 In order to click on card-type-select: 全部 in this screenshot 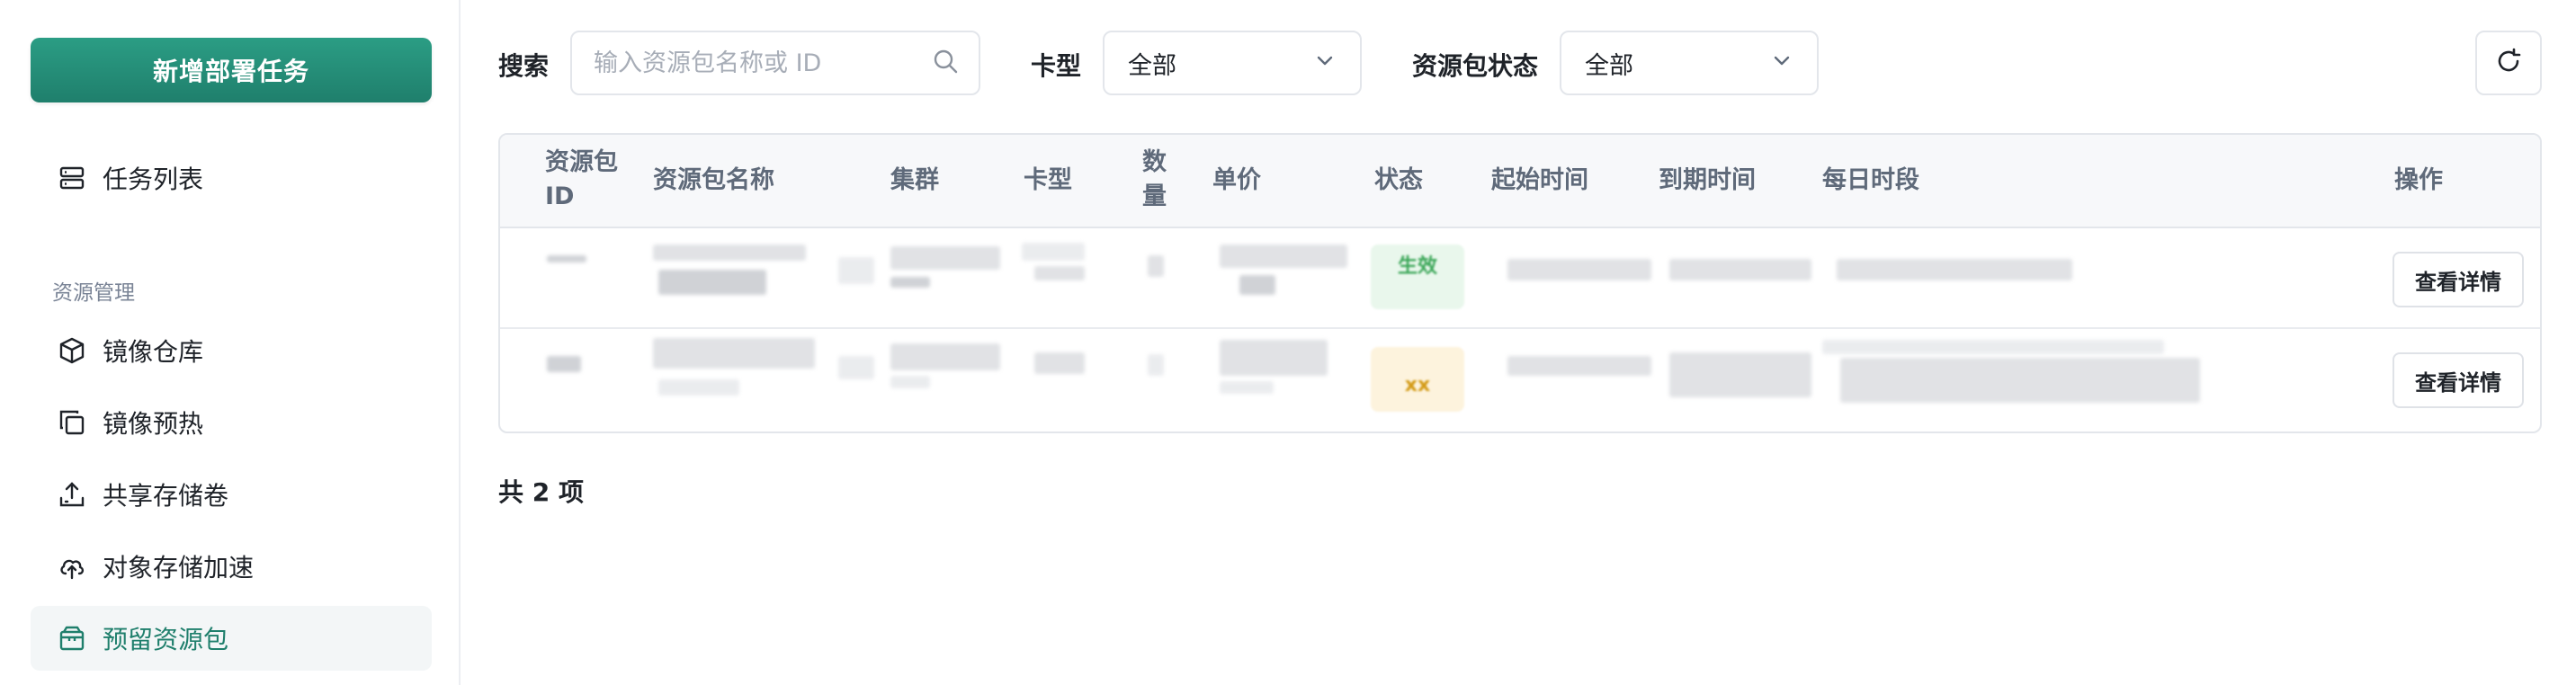, I will do `click(1232, 63)`.